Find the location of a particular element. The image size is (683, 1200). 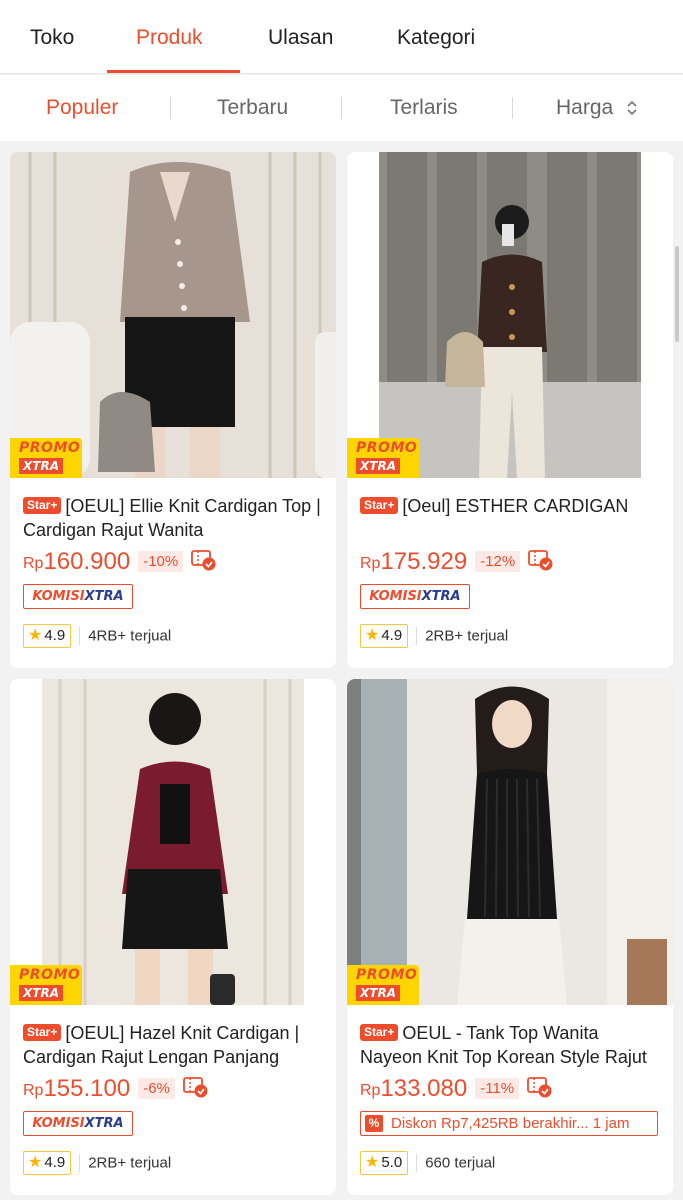

diskon-text: Diskon Rp7,425RB berakhir... 1 jam is located at coordinates (510, 1123).